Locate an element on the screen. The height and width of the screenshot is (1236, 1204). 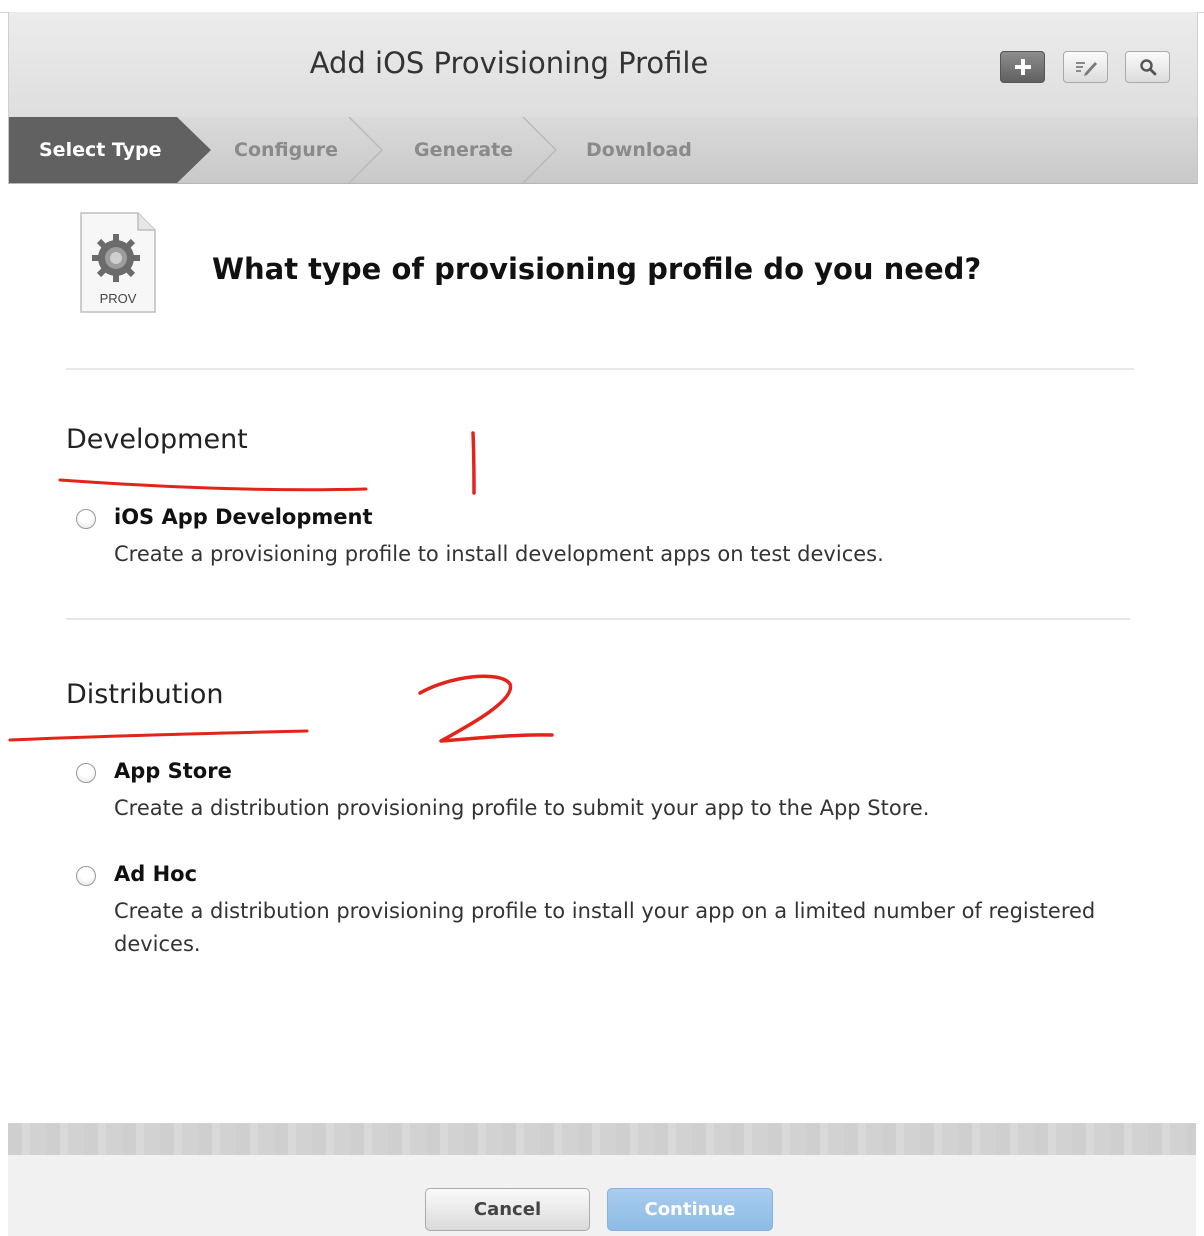
page-title: Add iOS Provisioning Profile is located at coordinates (509, 63).